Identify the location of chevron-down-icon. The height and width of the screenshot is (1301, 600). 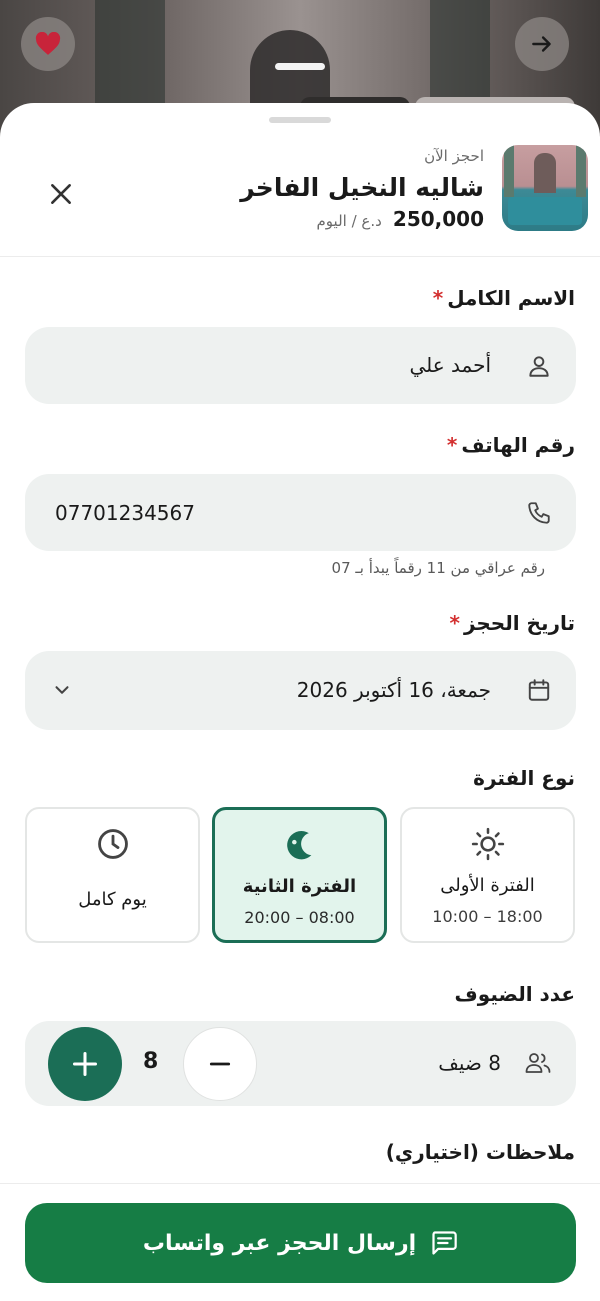
(62, 690).